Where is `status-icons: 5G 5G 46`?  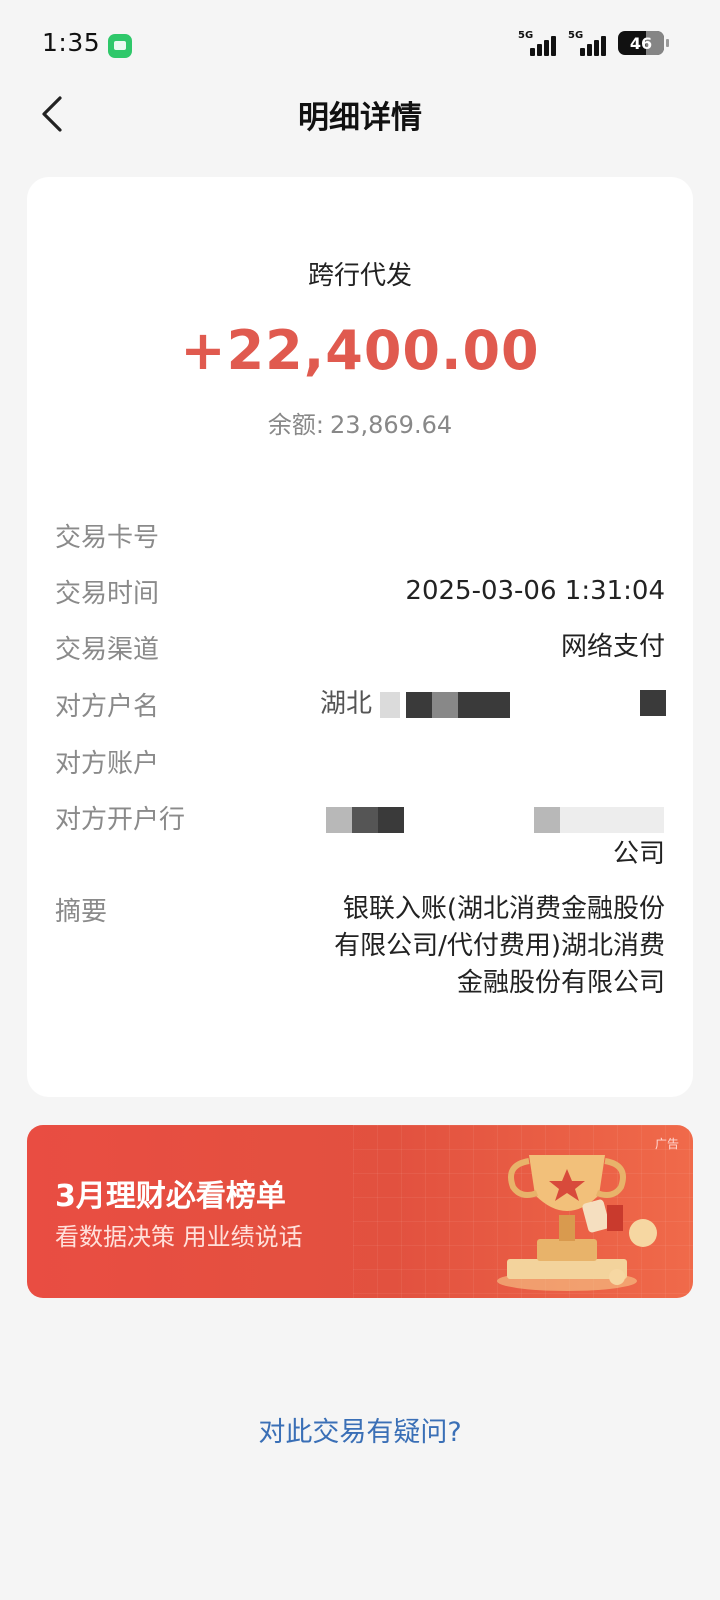 status-icons: 5G 5G 46 is located at coordinates (593, 43).